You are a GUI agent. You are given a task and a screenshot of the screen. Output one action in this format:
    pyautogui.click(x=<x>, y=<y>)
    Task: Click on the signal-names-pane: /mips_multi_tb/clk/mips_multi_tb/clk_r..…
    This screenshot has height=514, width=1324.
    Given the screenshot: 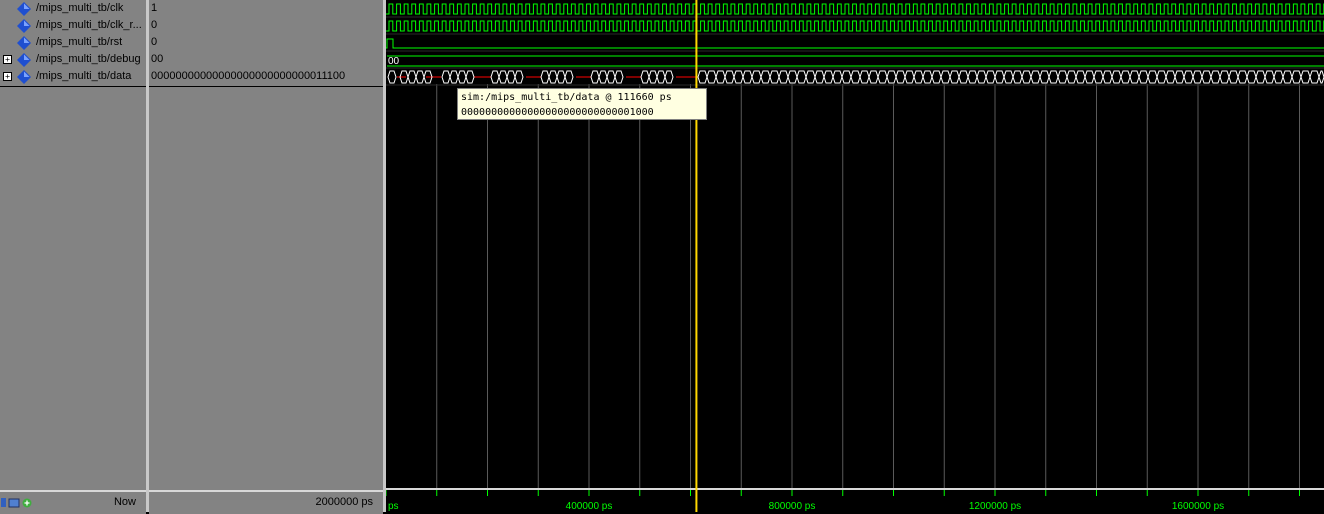 What is the action you would take?
    pyautogui.click(x=73, y=257)
    